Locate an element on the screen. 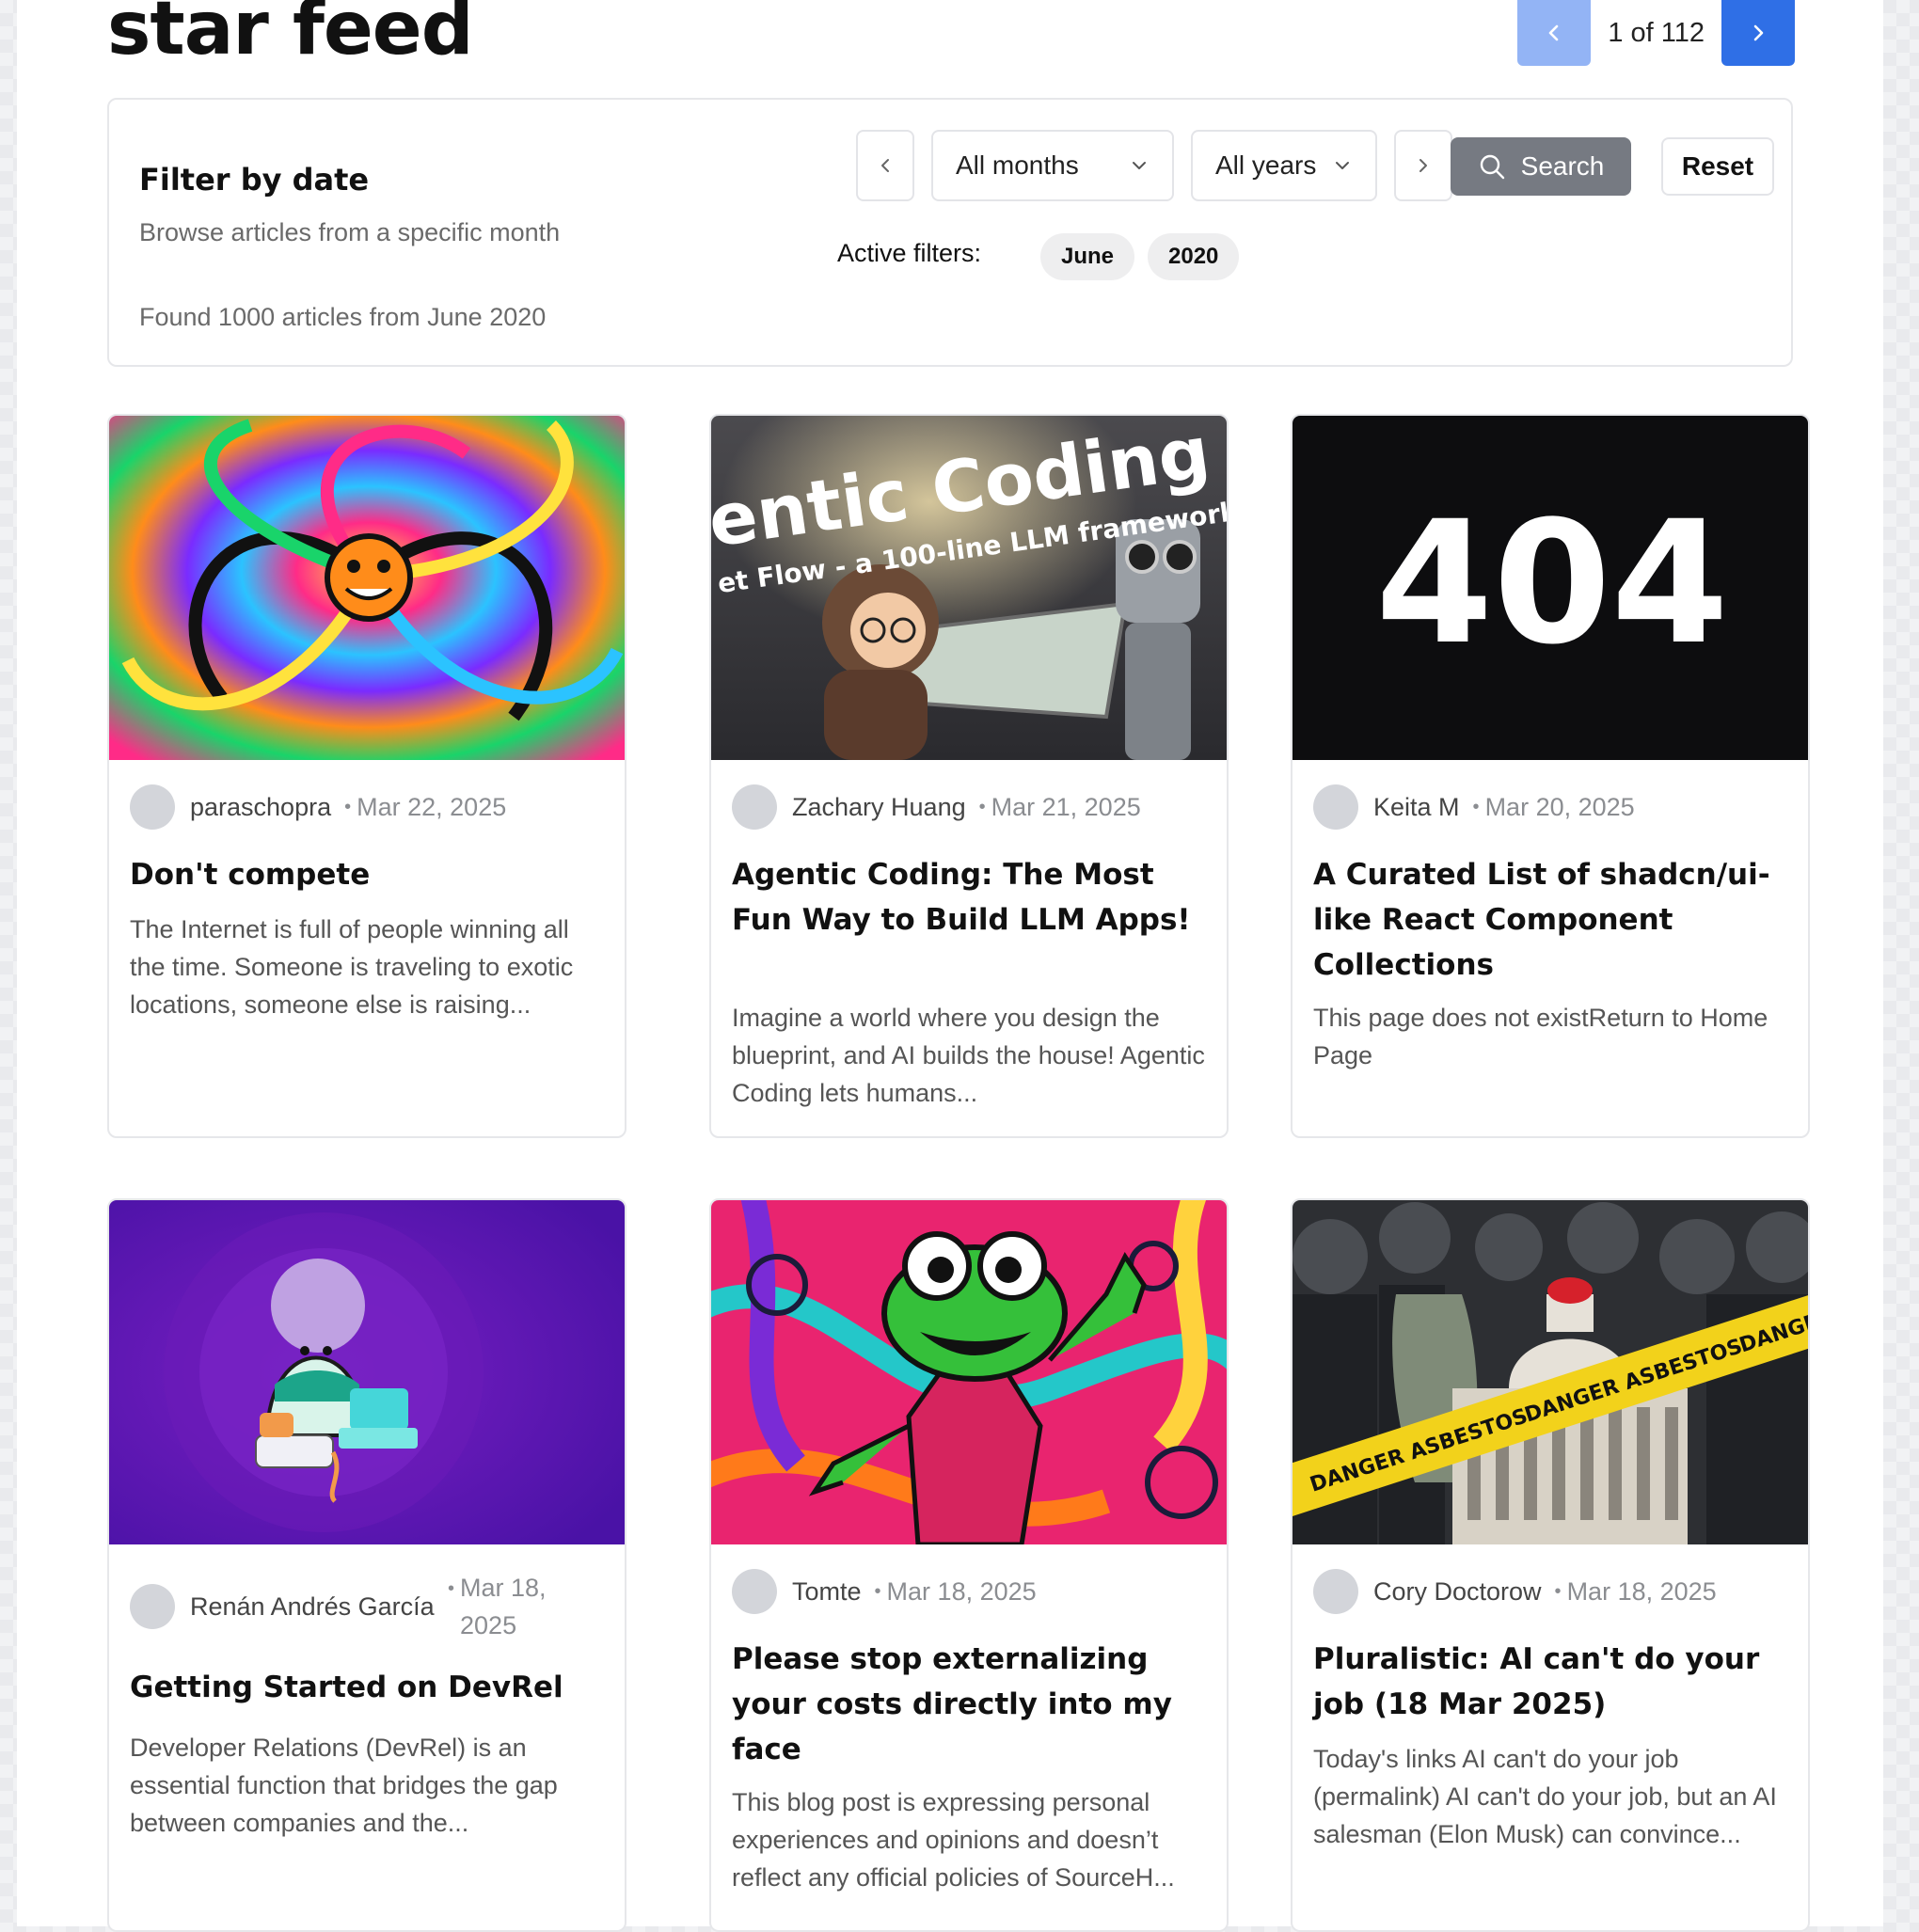 The width and height of the screenshot is (1919, 1932). image-404-text: 404 is located at coordinates (1552, 583).